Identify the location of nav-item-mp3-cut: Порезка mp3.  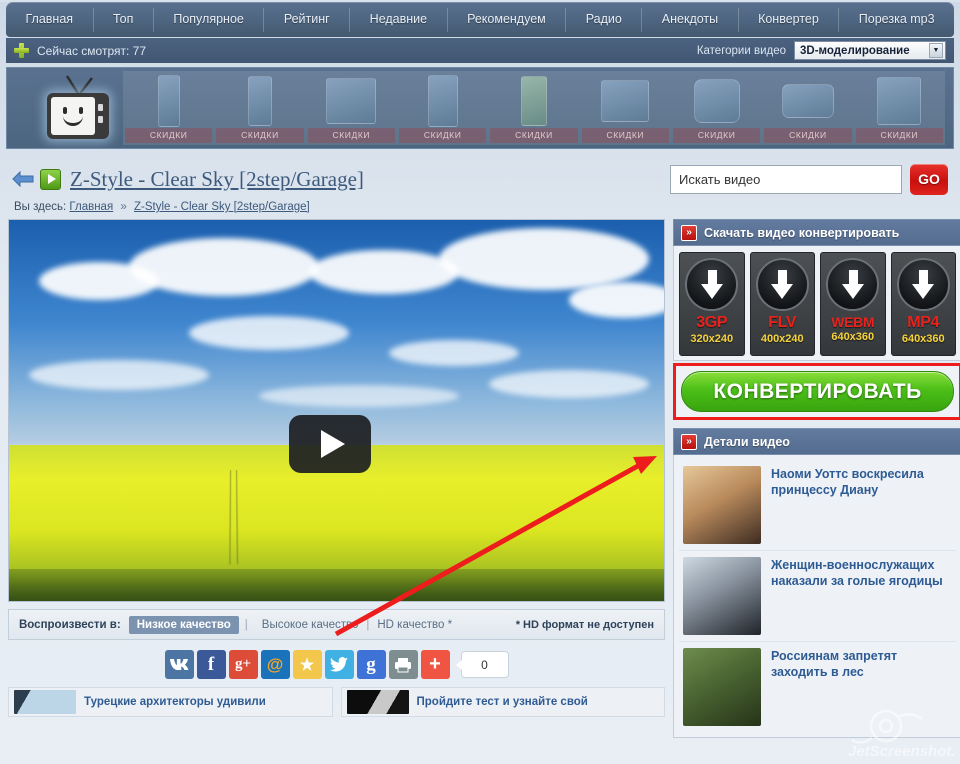
(896, 20).